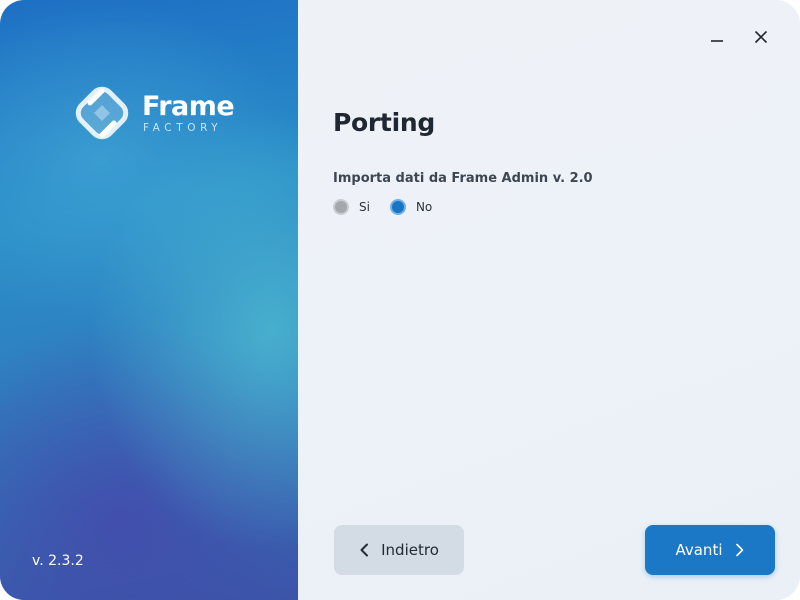 The height and width of the screenshot is (600, 800). I want to click on back-button-label: Indietro, so click(410, 550).